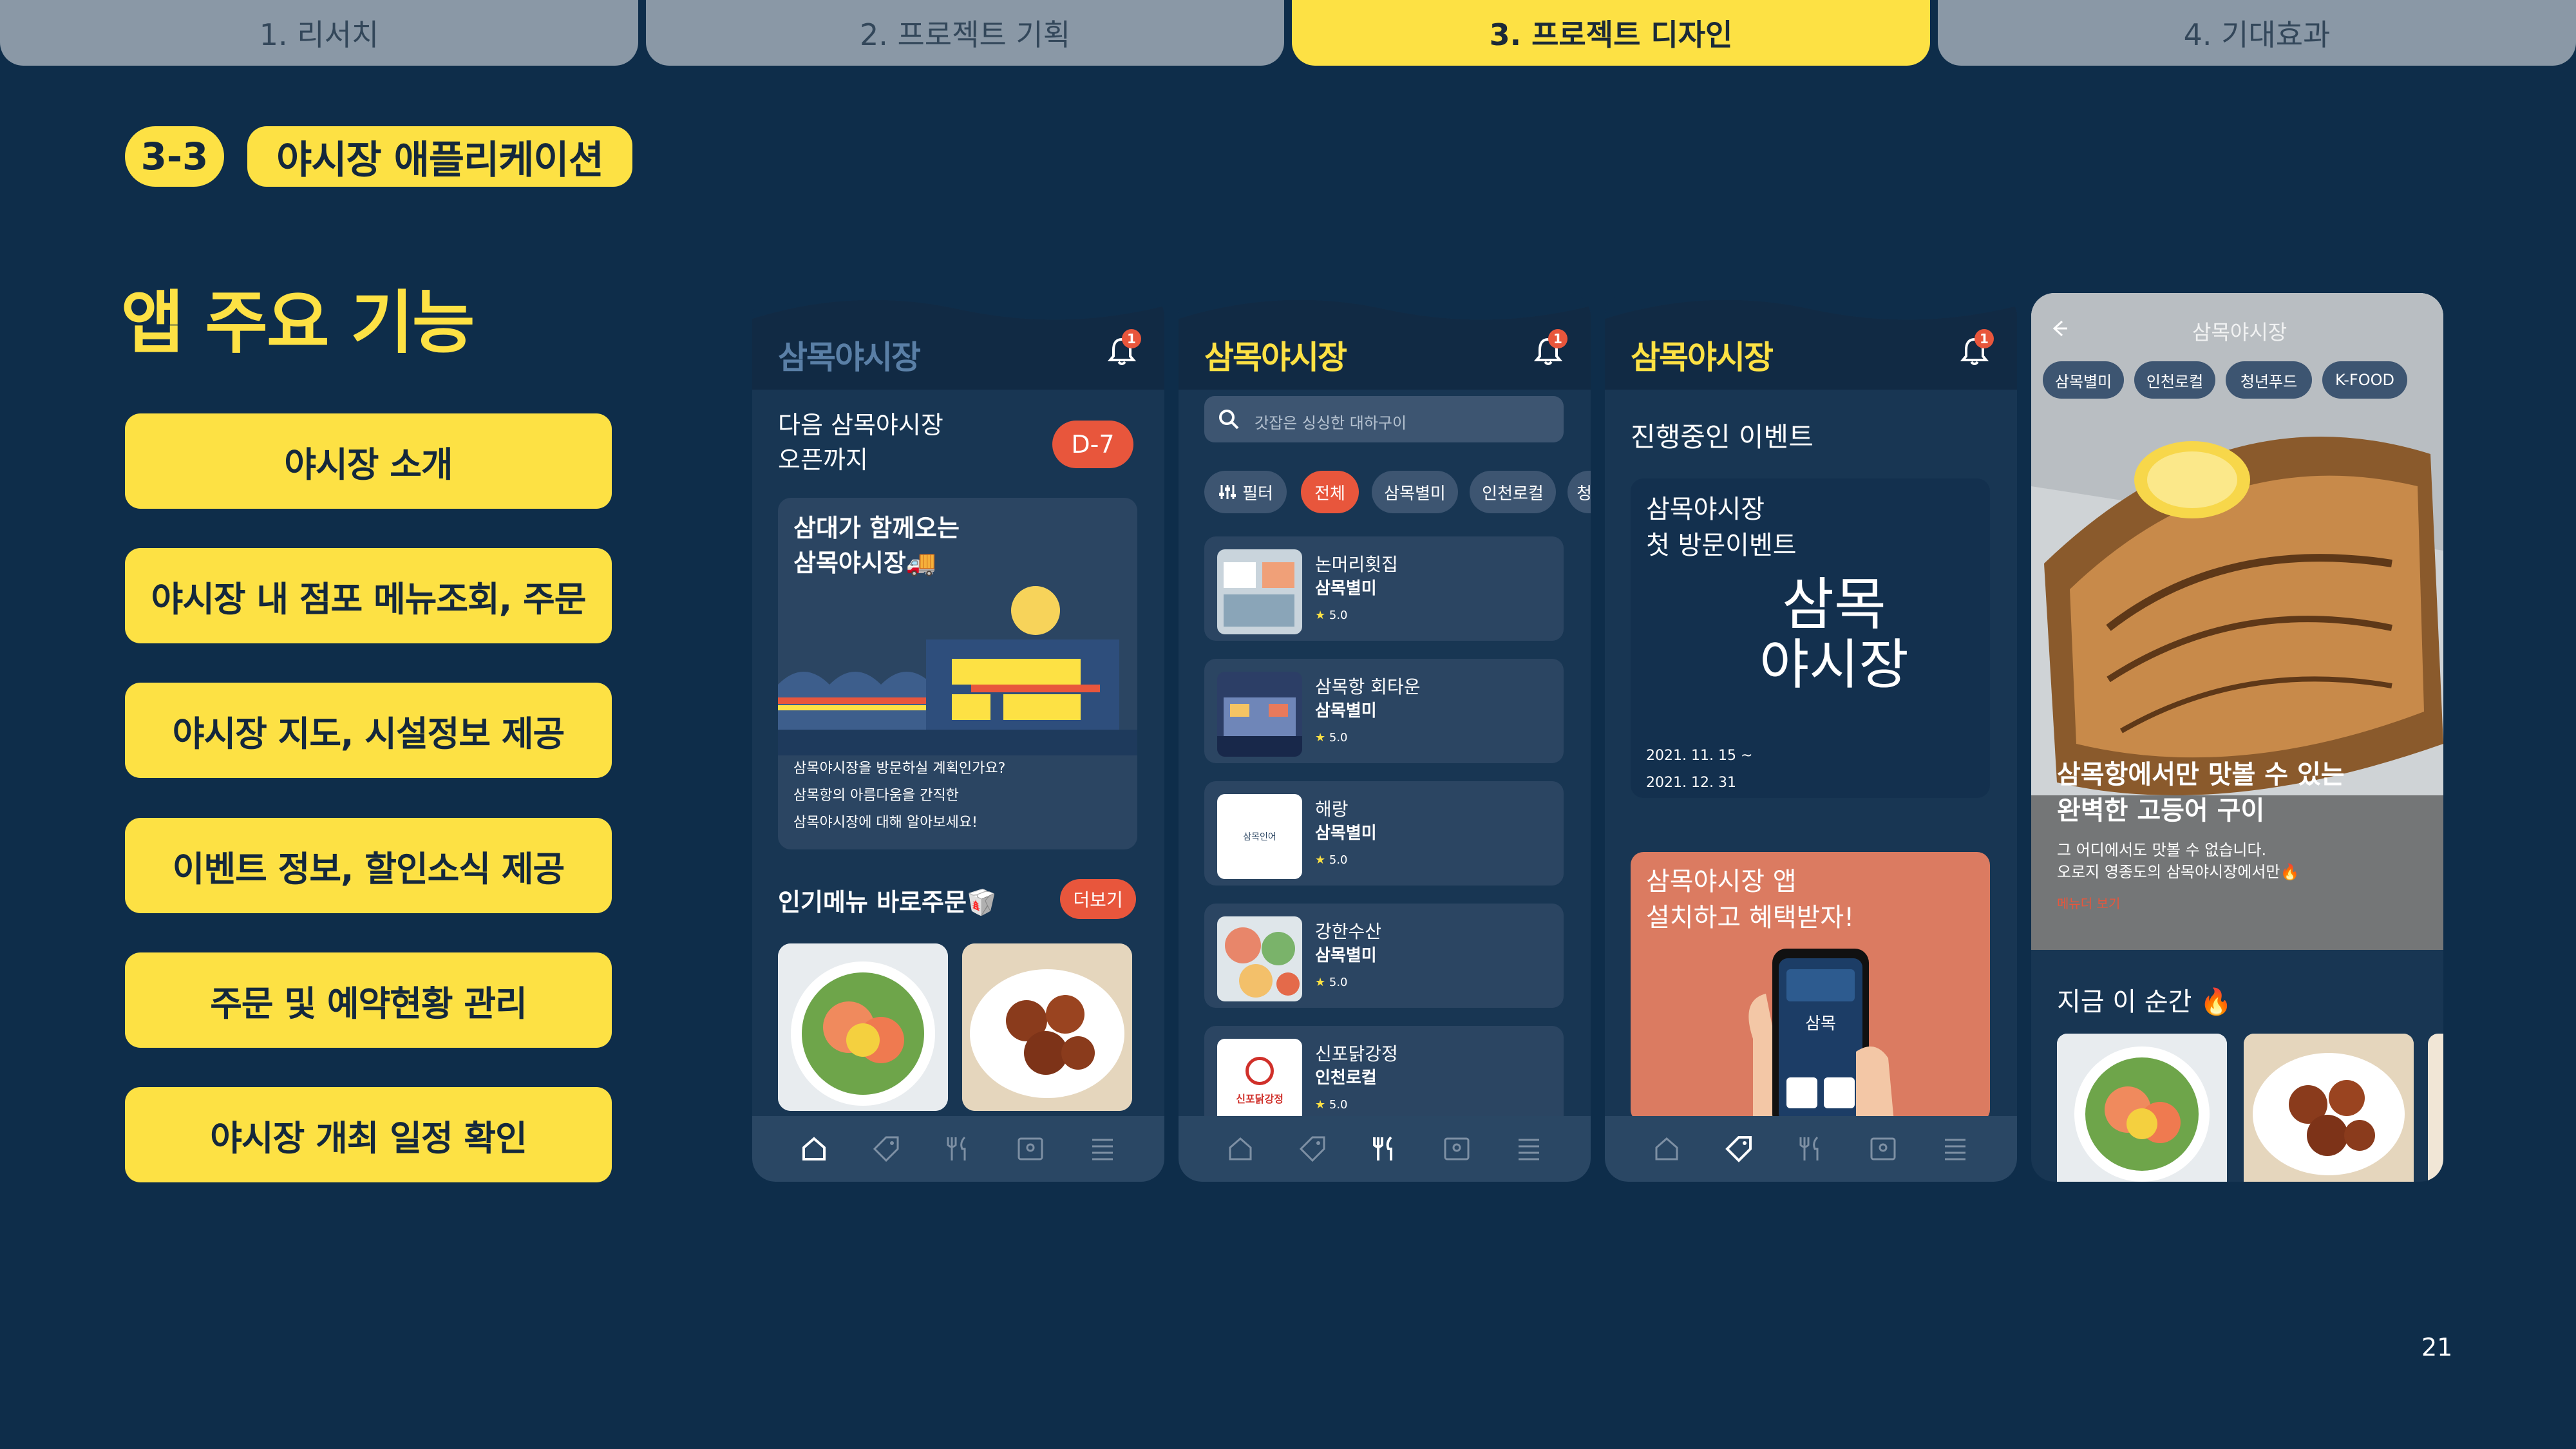  I want to click on store-card: 삼목항 회타운 삼목별미 ★ 5.0, so click(1384, 711).